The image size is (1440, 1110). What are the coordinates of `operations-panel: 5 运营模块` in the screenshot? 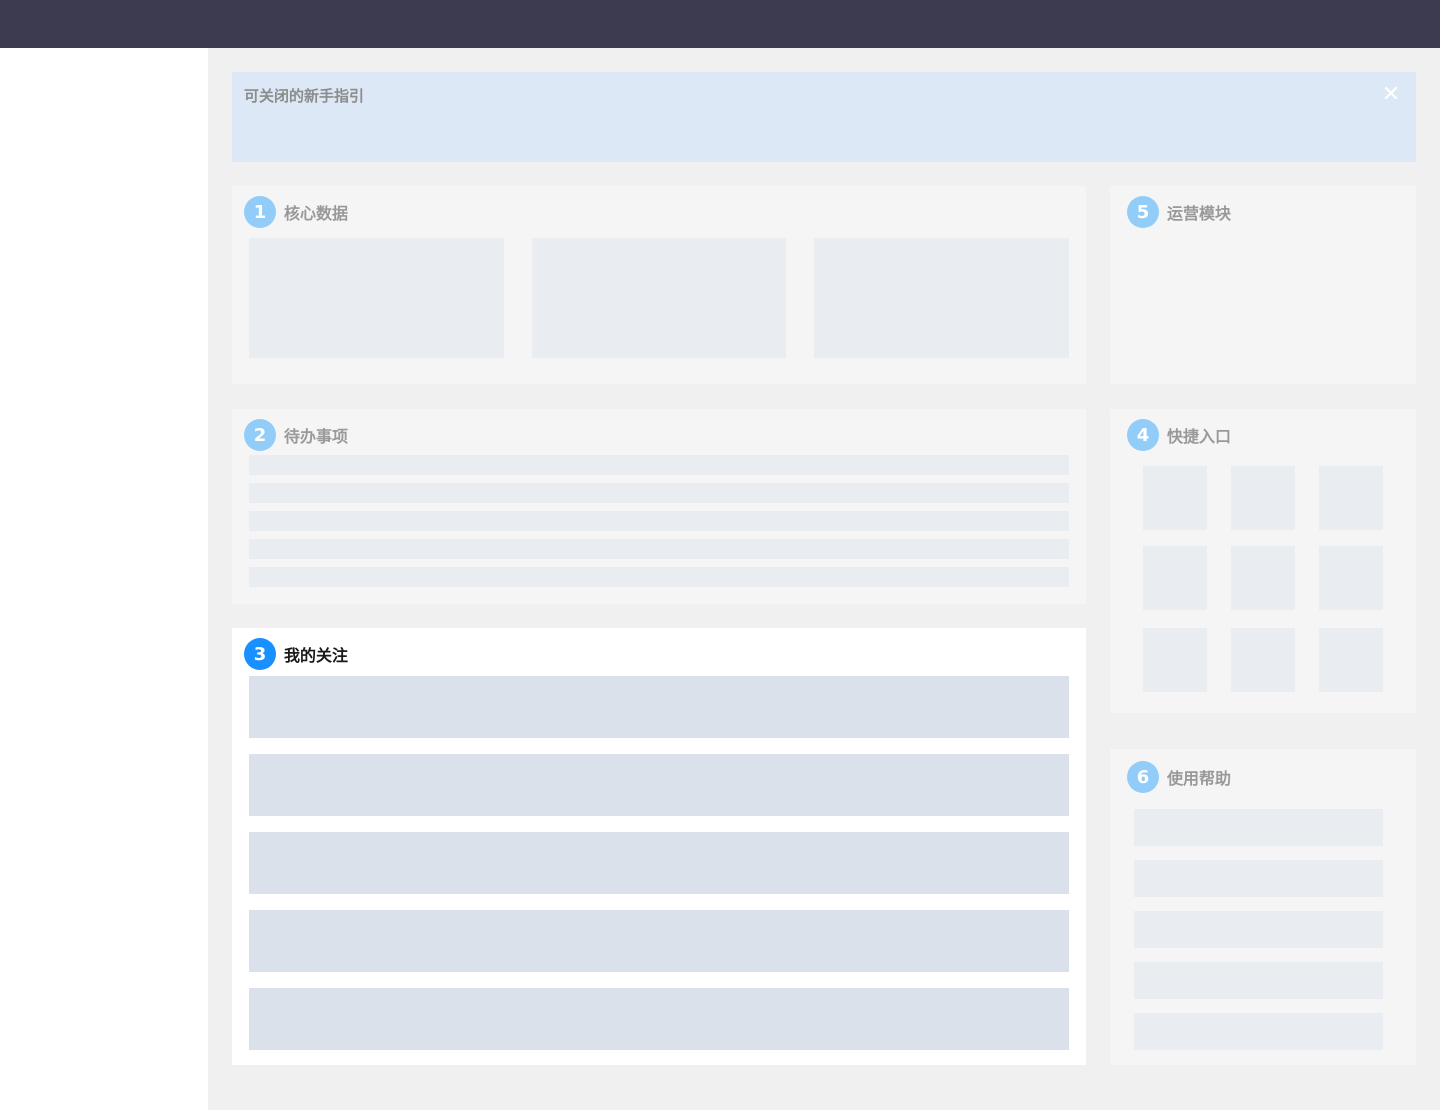 It's located at (1263, 285).